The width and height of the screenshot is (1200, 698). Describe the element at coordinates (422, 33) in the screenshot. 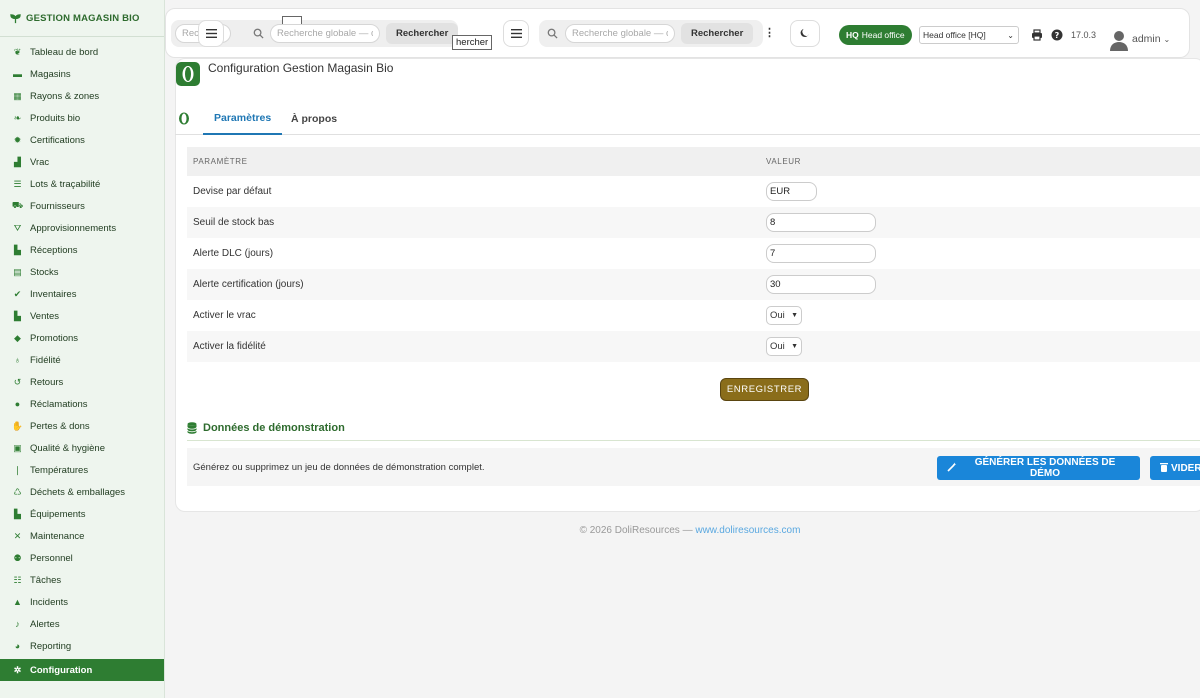

I see `search-button-1: Rechercher` at that location.